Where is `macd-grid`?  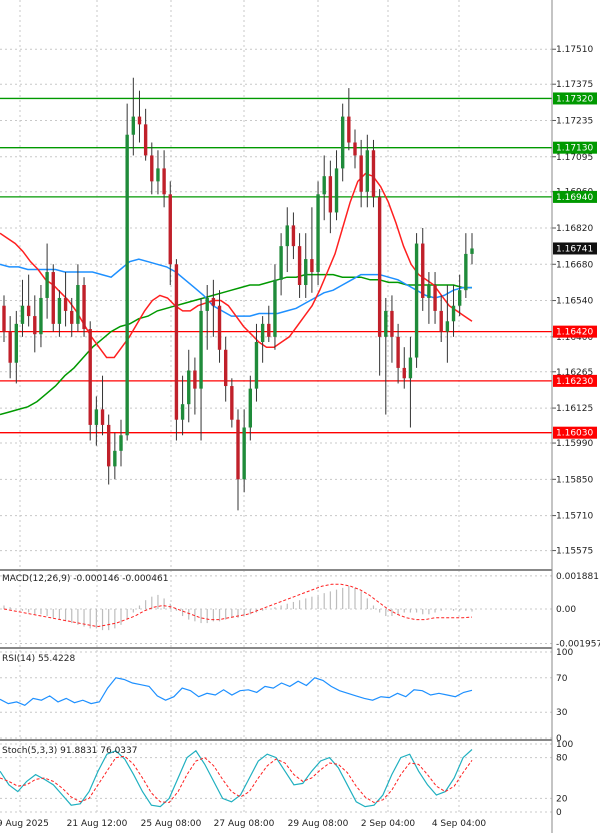 macd-grid is located at coordinates (276, 609).